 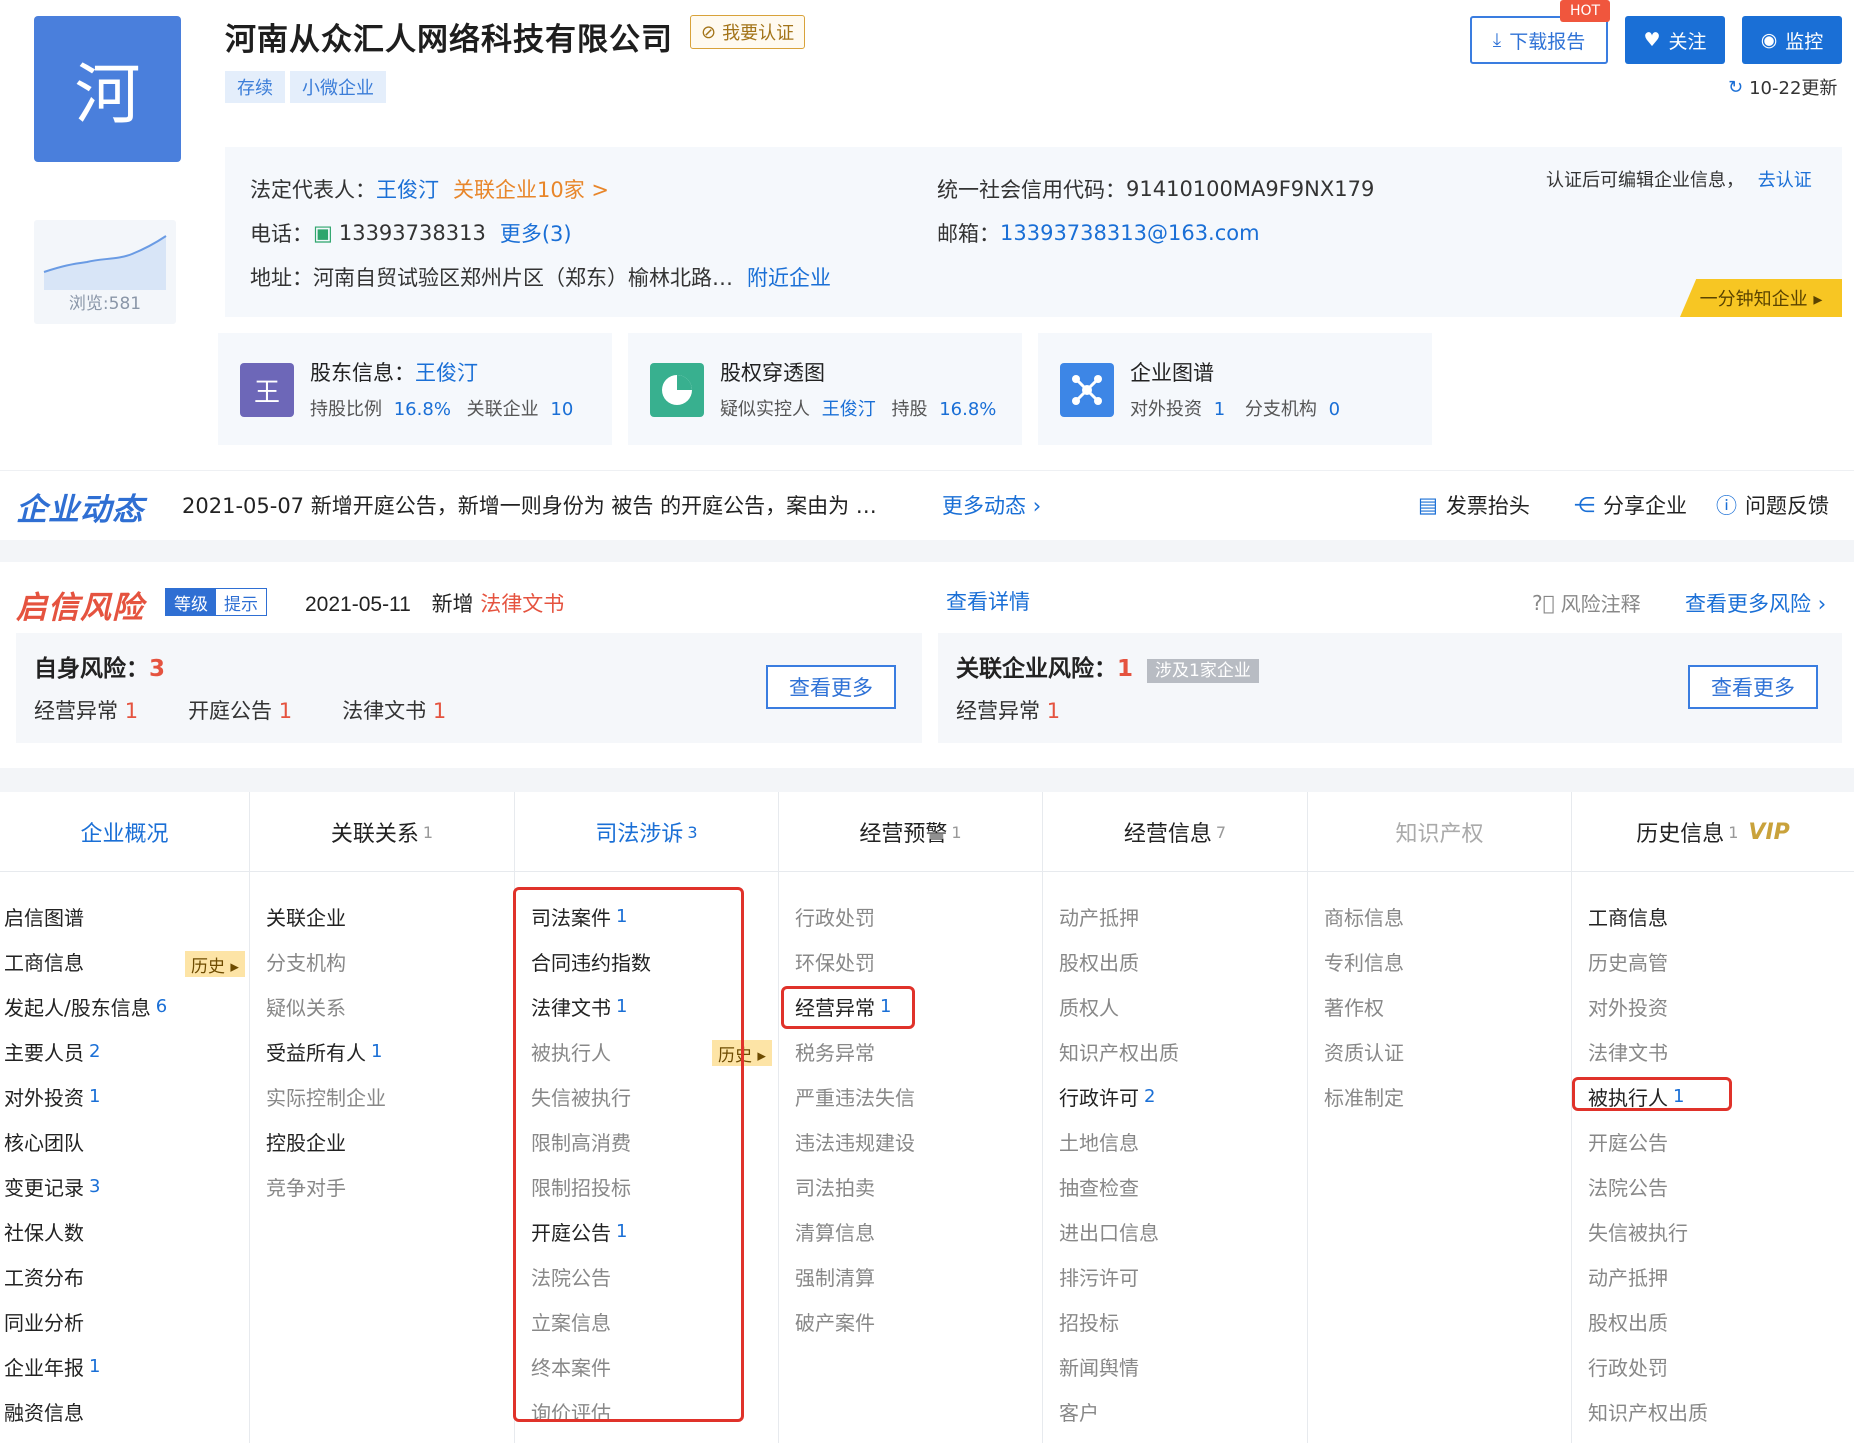 What do you see at coordinates (1008, 710) in the screenshot?
I see `related-risk-item: 经营异常 1` at bounding box center [1008, 710].